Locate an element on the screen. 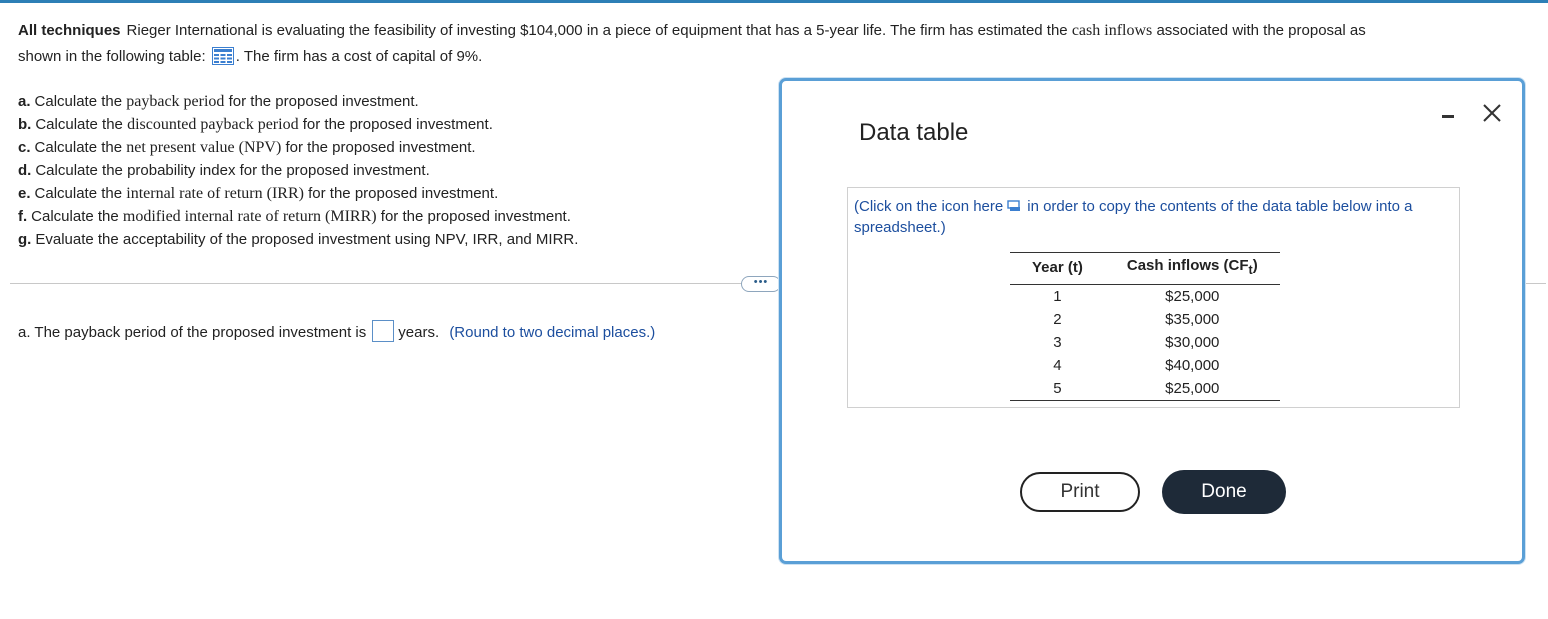 The image size is (1548, 619). cash-inflow-cell: $40,000 is located at coordinates (1192, 365).